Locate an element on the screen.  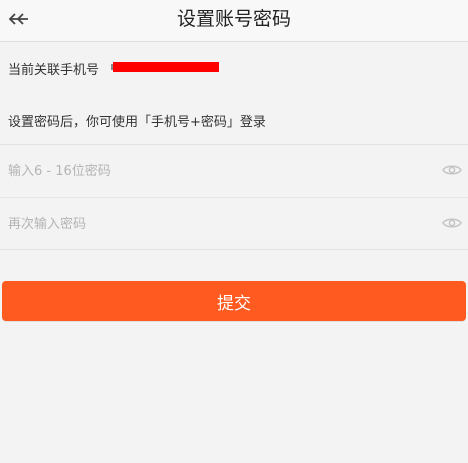
phone-row: 当前关联手机号 is located at coordinates (234, 68).